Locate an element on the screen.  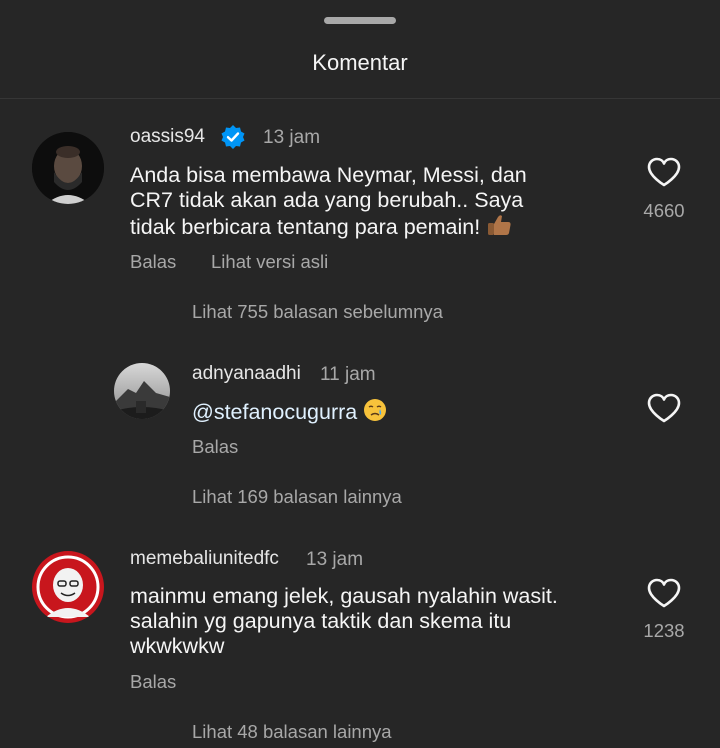
like-count: 4660 is located at coordinates (664, 210).